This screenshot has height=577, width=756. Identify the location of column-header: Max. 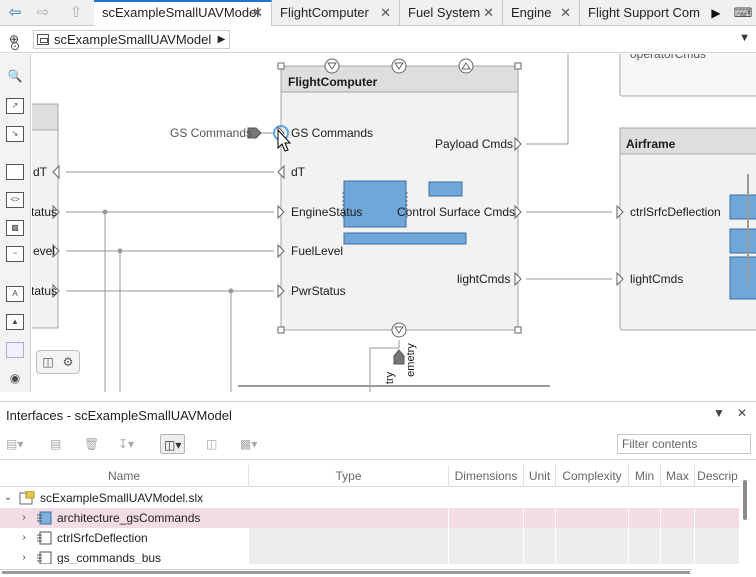
(678, 476).